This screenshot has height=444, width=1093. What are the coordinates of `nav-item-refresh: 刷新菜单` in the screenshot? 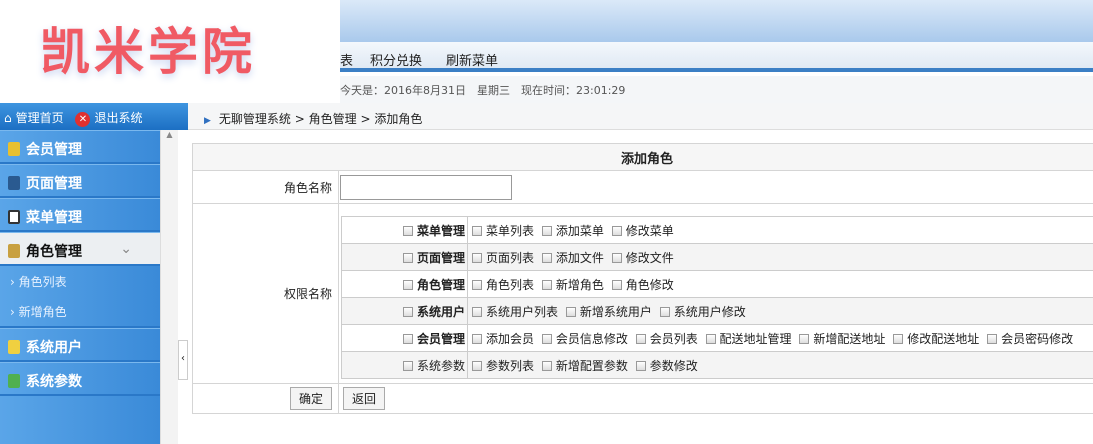 It's located at (472, 59).